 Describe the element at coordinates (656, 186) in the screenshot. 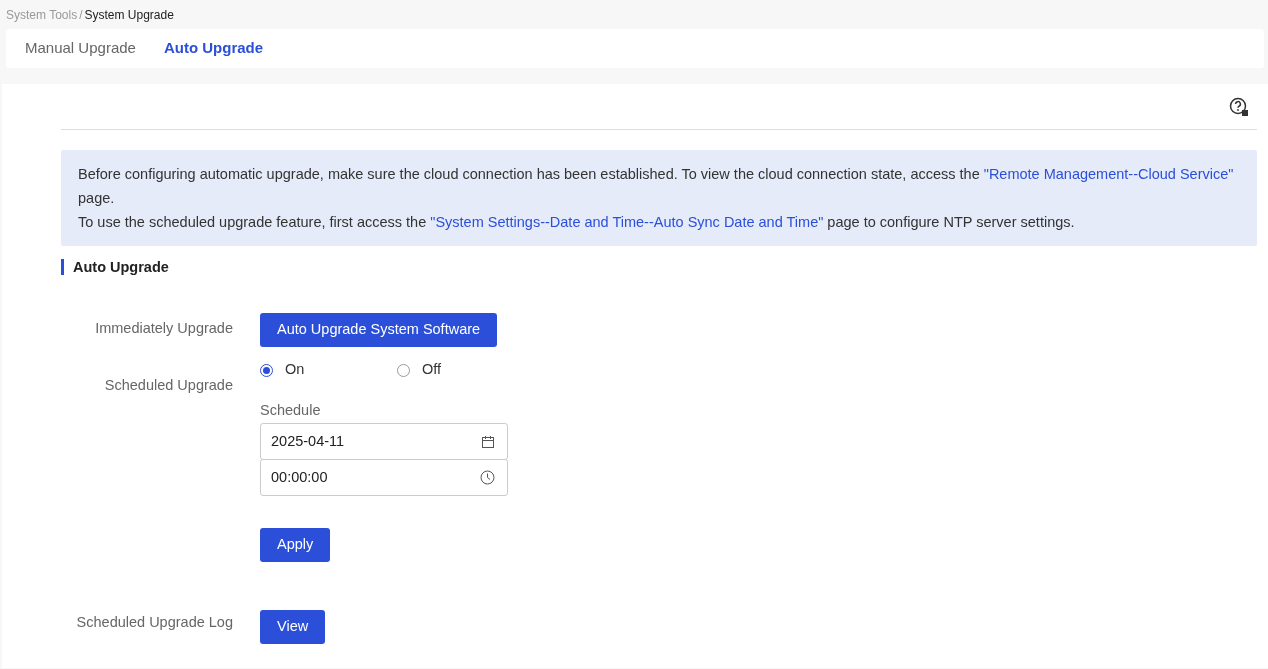

I see `notice-text: Before configuring automatic upgrade, make sure the cloud connection has been established. To view the cloud connection state, access the "Remote Management--Cloud Service" page.` at that location.